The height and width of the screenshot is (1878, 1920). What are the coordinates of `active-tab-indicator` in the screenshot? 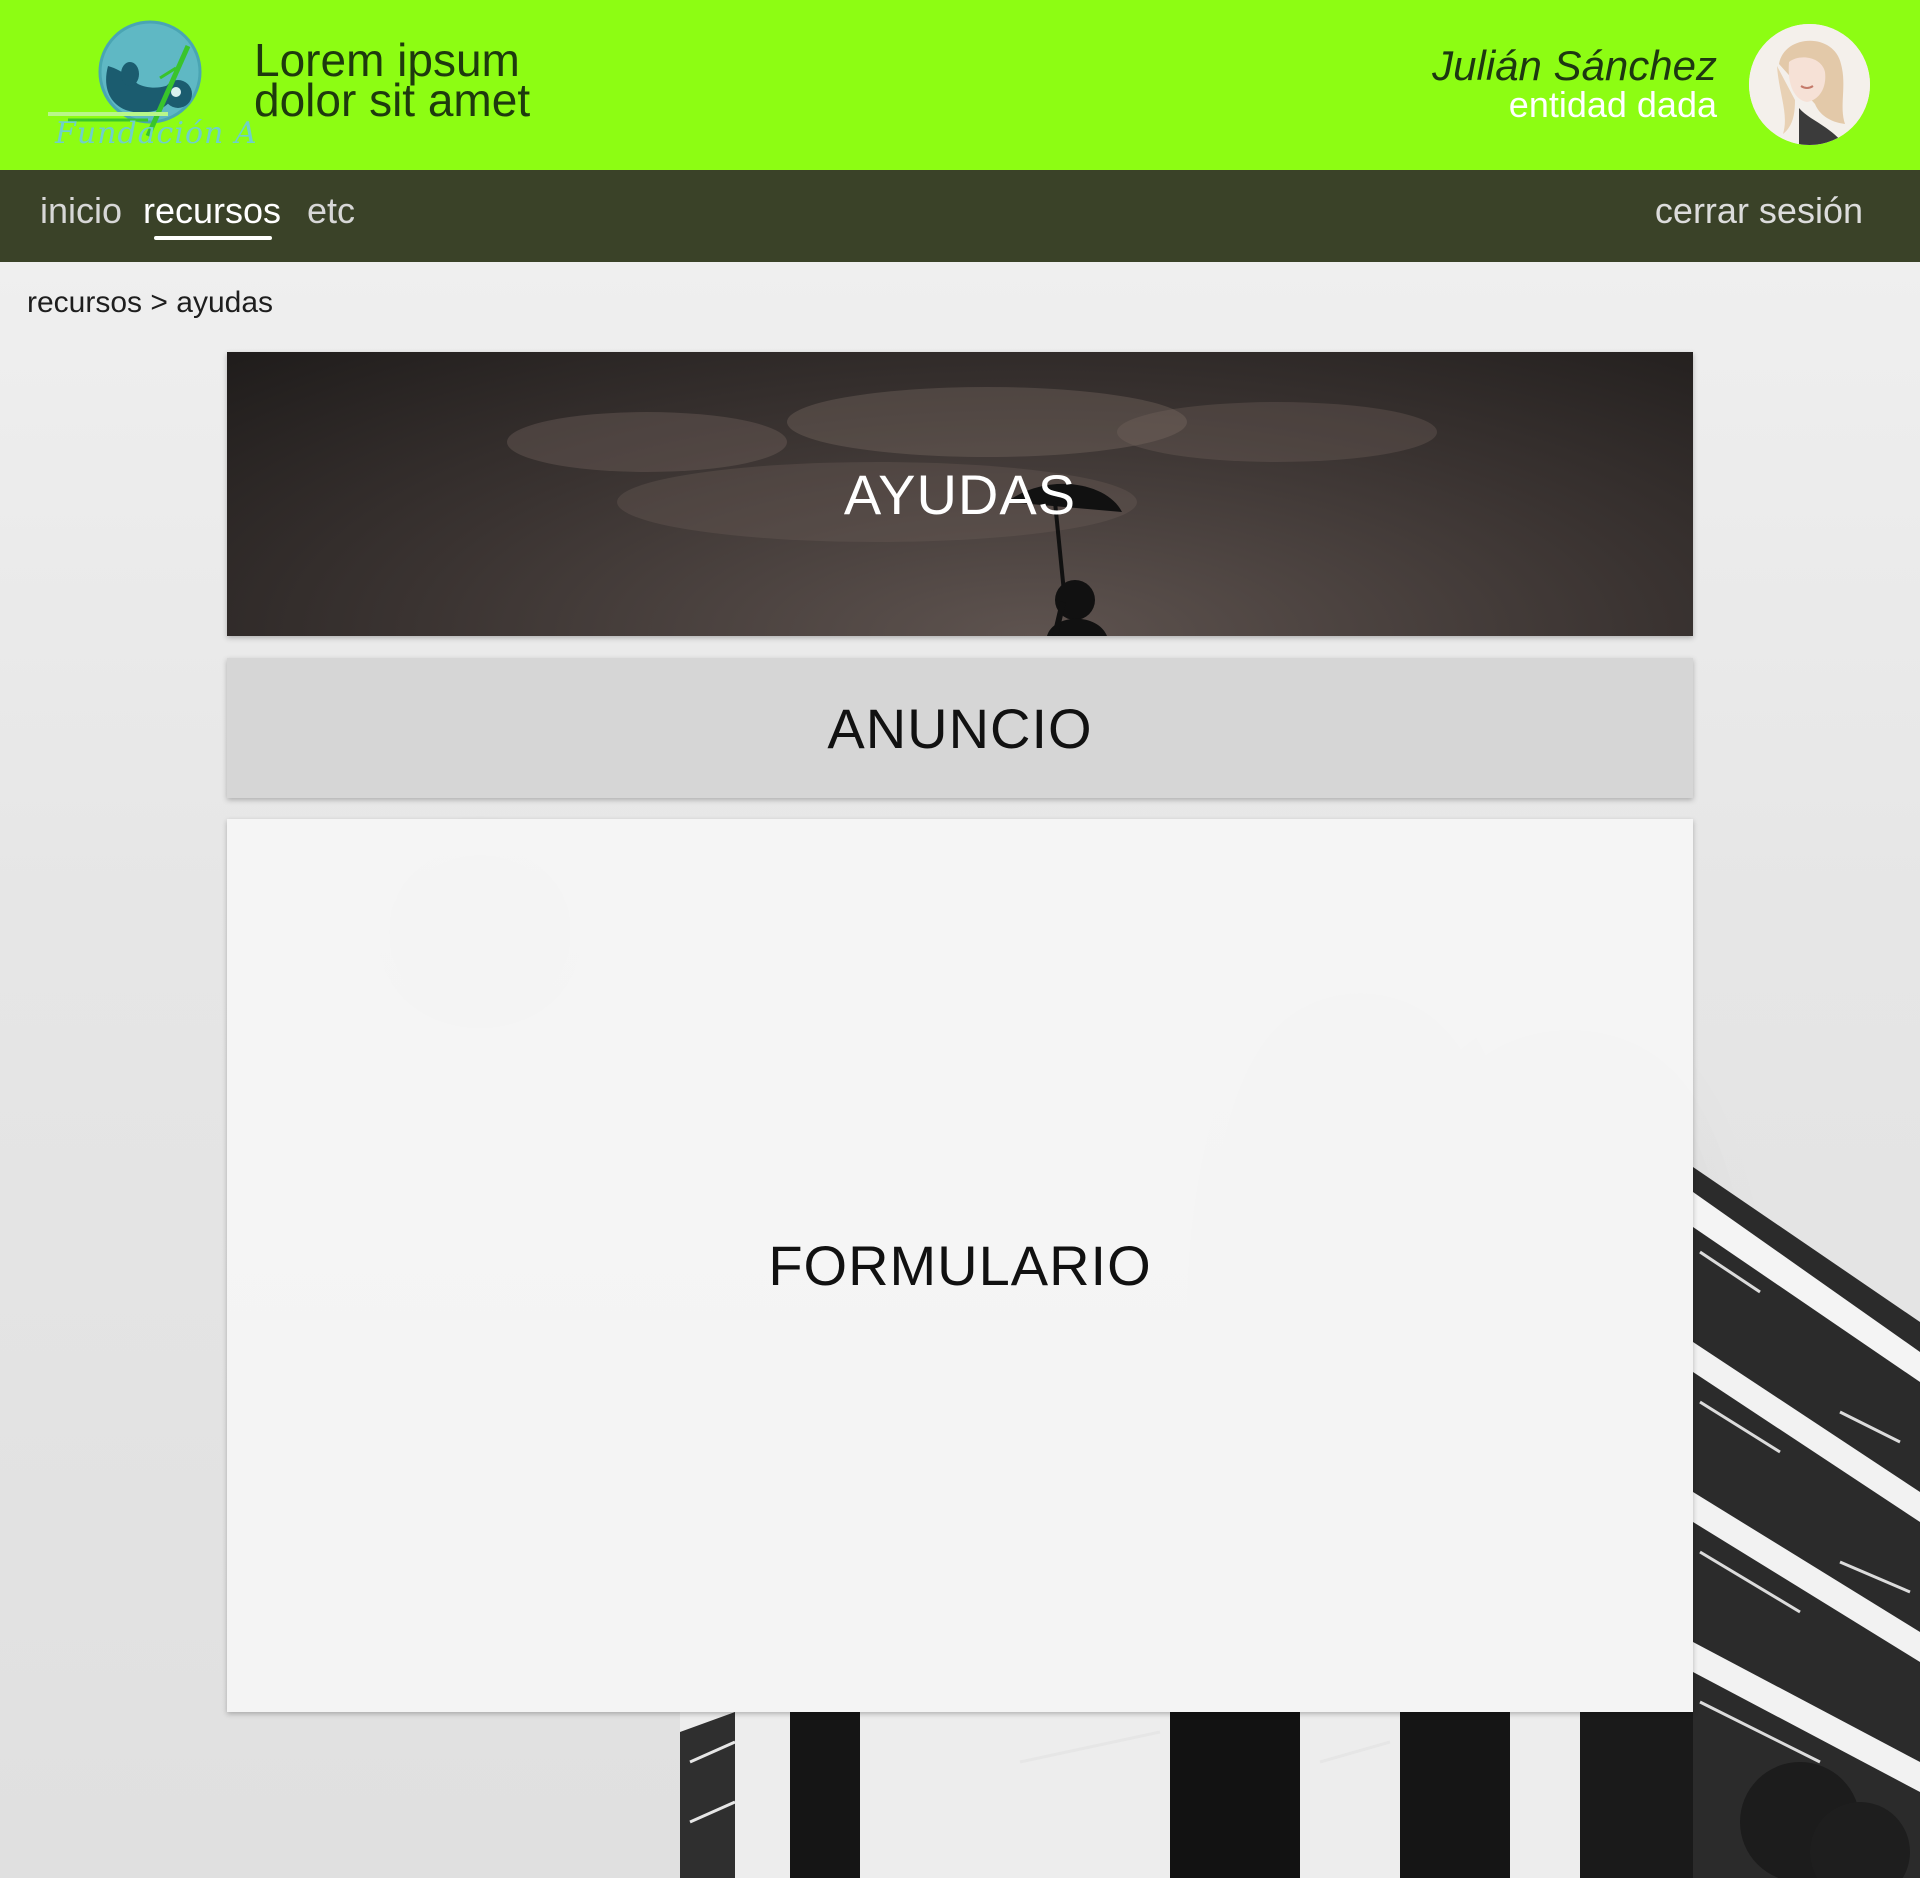 It's located at (213, 238).